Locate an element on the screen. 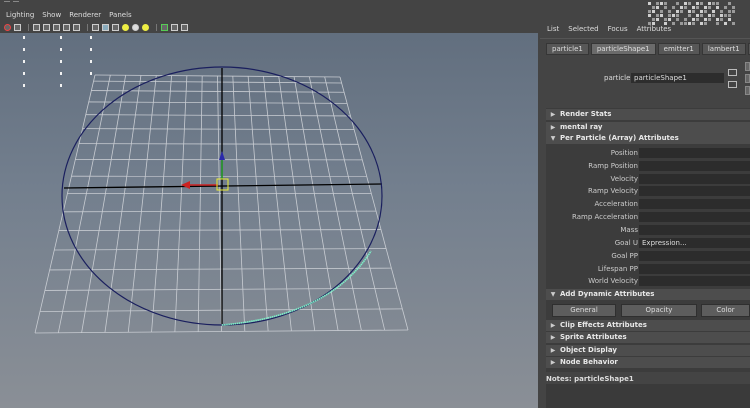 This screenshot has width=750, height=408. shadow-icon is located at coordinates (135, 27).